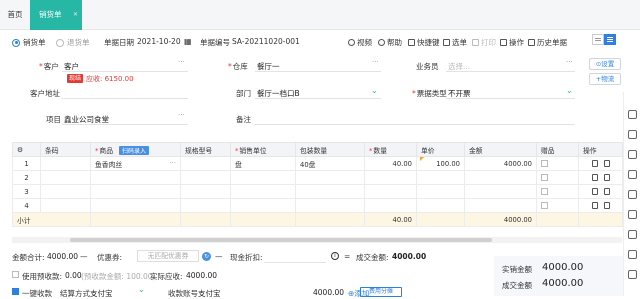  Describe the element at coordinates (159, 41) in the screenshot. I see `date-input: 2021-10-20` at that location.